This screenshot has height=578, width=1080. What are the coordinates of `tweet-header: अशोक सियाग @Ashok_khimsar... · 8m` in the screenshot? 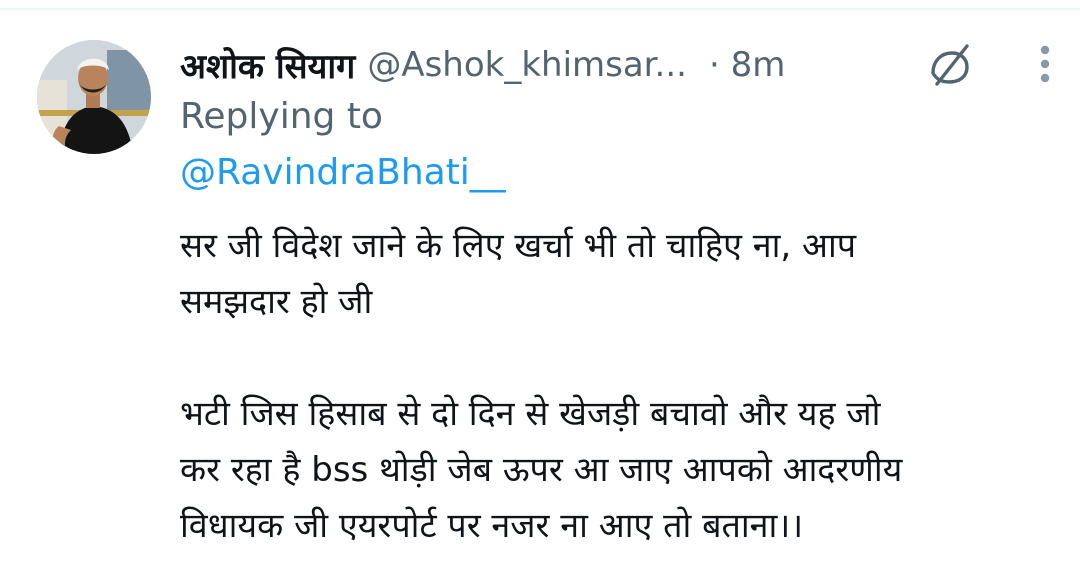 It's located at (482, 65).